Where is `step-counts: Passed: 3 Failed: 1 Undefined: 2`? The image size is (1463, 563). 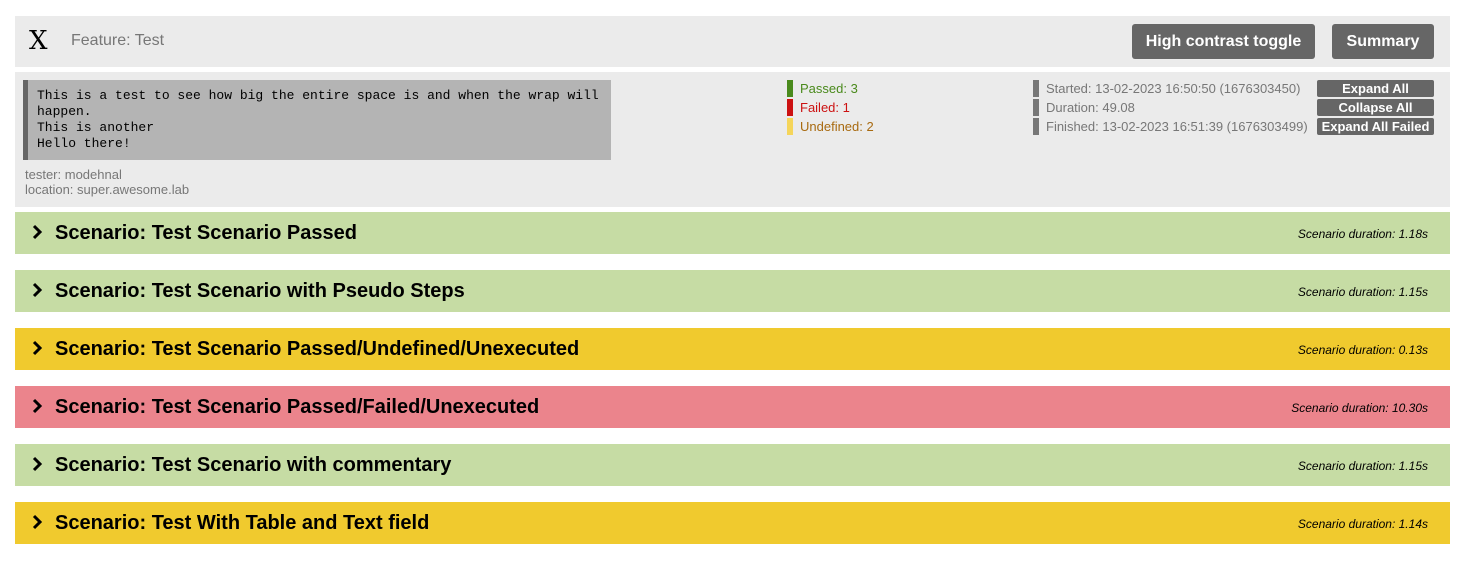 step-counts: Passed: 3 Failed: 1 Undefined: 2 is located at coordinates (830, 108).